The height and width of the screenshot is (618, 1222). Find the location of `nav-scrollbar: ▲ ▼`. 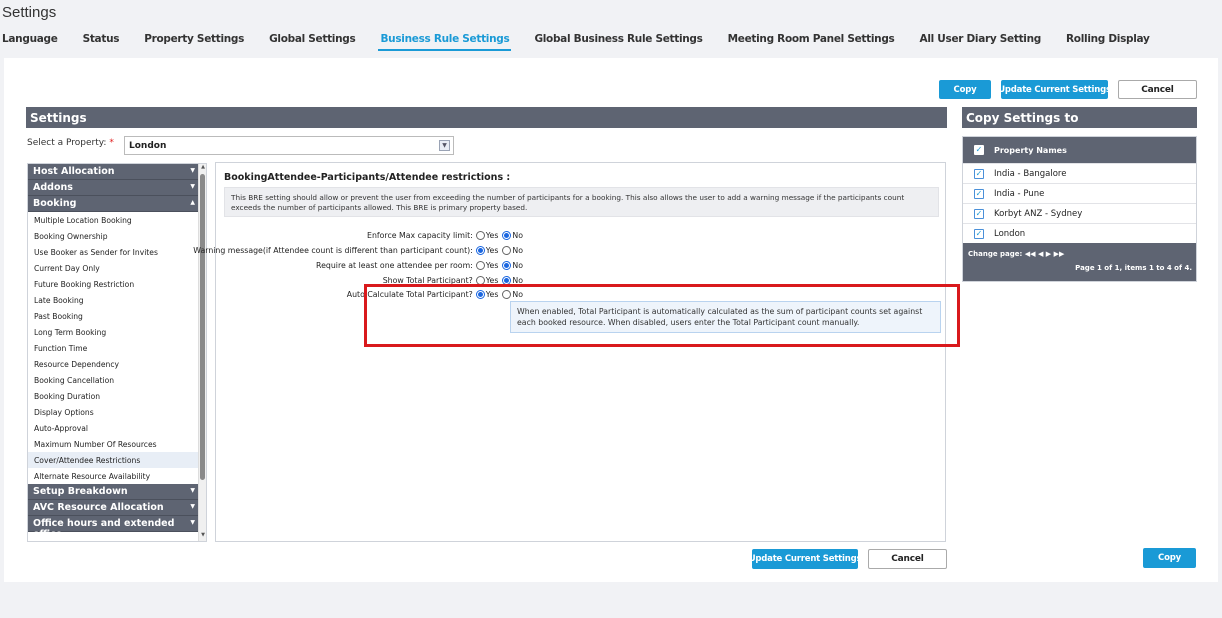

nav-scrollbar: ▲ ▼ is located at coordinates (202, 352).